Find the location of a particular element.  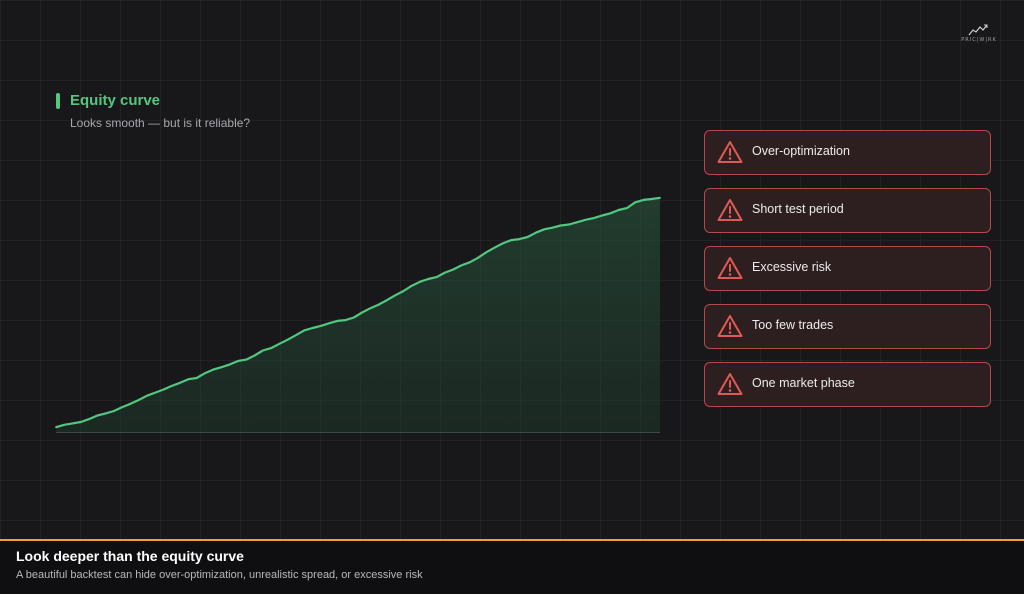

risk-label: Too few trades is located at coordinates (793, 325).